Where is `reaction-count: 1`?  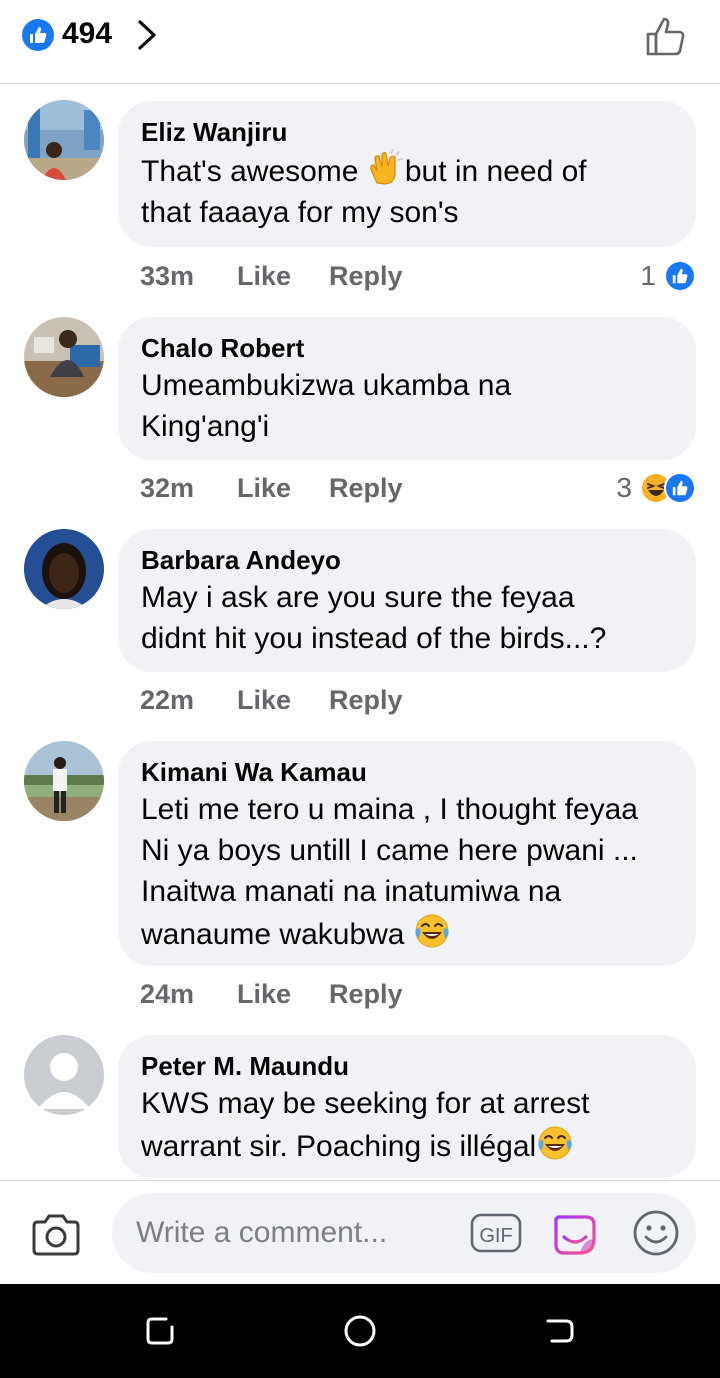
reaction-count: 1 is located at coordinates (648, 275).